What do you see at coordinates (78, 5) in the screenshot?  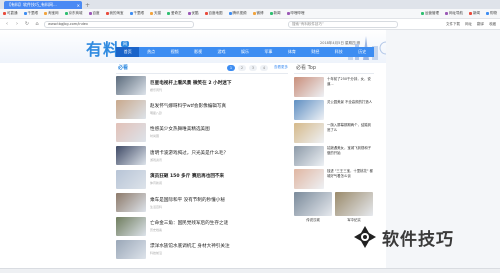 I see `close-tab-icon: ✕` at bounding box center [78, 5].